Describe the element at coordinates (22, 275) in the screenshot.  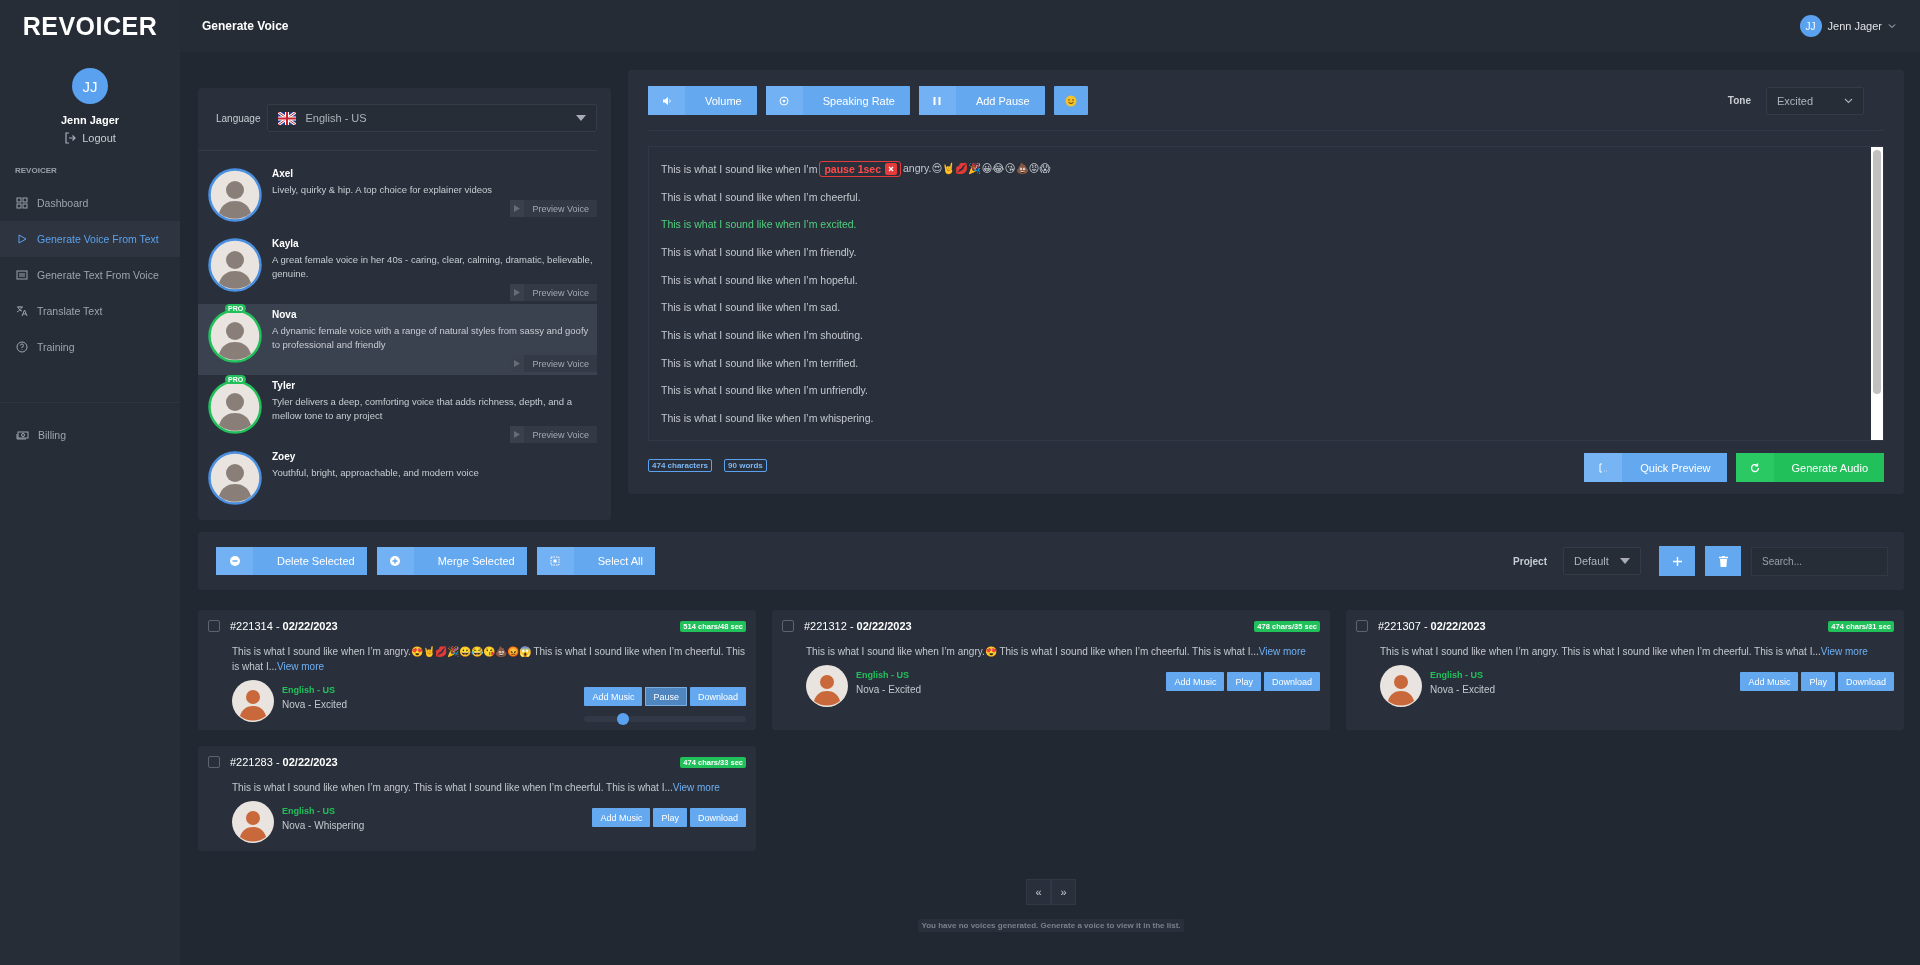
I see `list-icon` at that location.